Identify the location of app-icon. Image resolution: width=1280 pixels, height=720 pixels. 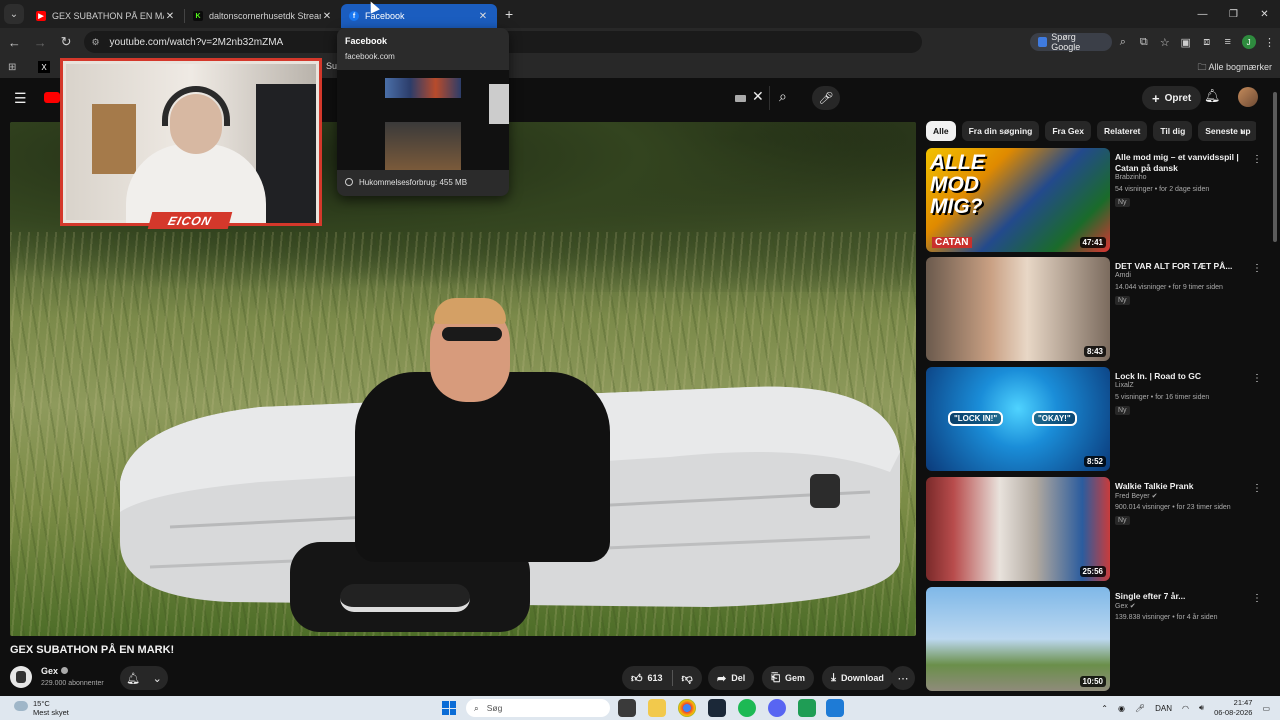
(807, 708).